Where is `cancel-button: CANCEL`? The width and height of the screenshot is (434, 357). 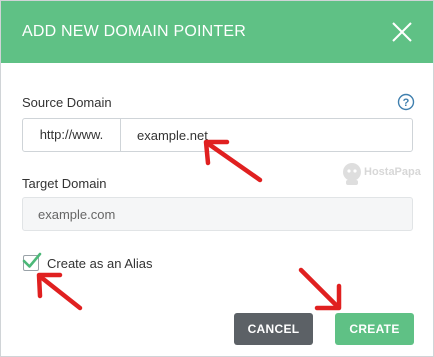
cancel-button: CANCEL is located at coordinates (273, 329).